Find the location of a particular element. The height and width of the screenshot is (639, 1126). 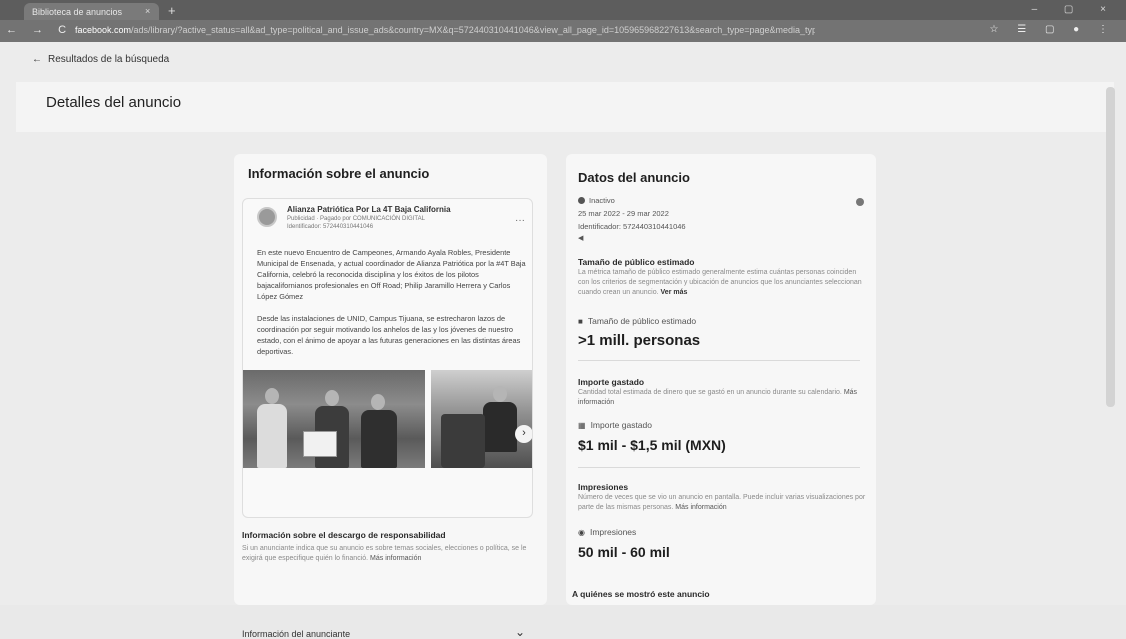

browser-tab-strip: Biblioteca de anuncios × + – ▢ × is located at coordinates (563, 10).